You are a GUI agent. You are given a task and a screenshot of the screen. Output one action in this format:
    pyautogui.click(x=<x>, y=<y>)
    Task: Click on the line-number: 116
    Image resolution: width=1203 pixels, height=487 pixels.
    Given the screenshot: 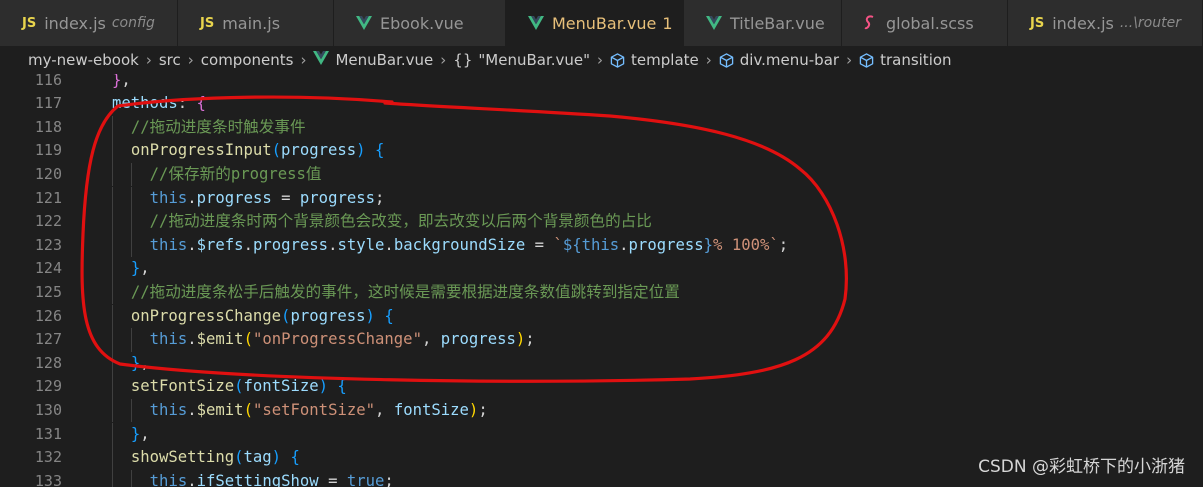 What is the action you would take?
    pyautogui.click(x=48, y=81)
    